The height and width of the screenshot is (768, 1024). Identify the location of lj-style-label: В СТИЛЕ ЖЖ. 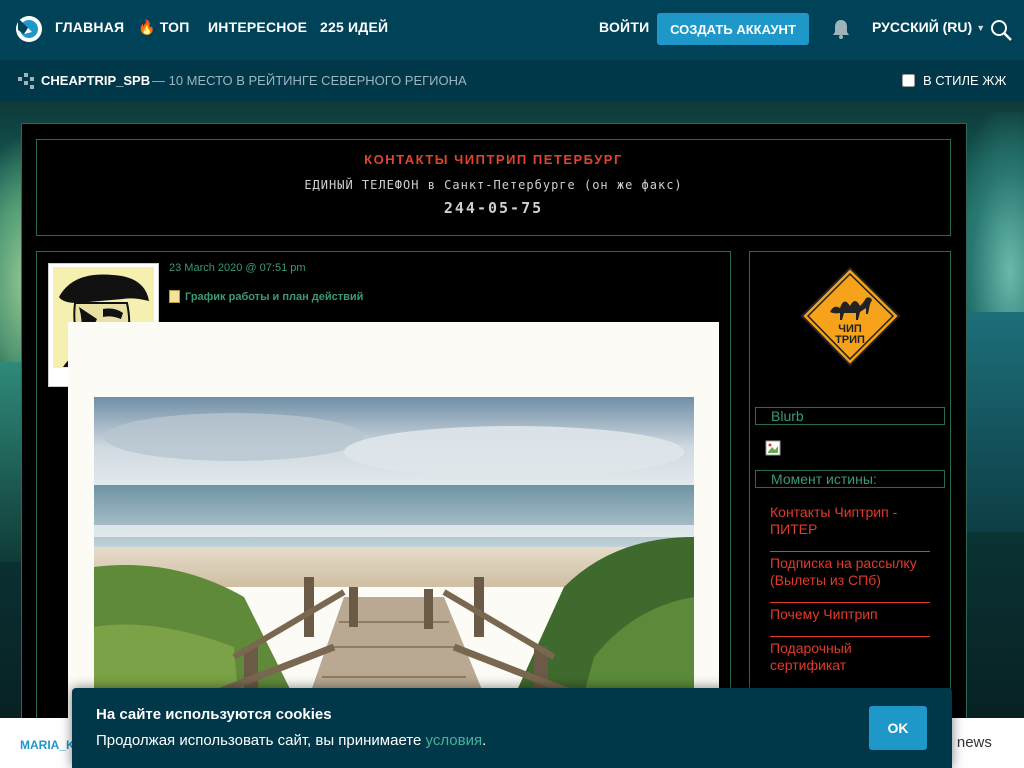
(965, 80).